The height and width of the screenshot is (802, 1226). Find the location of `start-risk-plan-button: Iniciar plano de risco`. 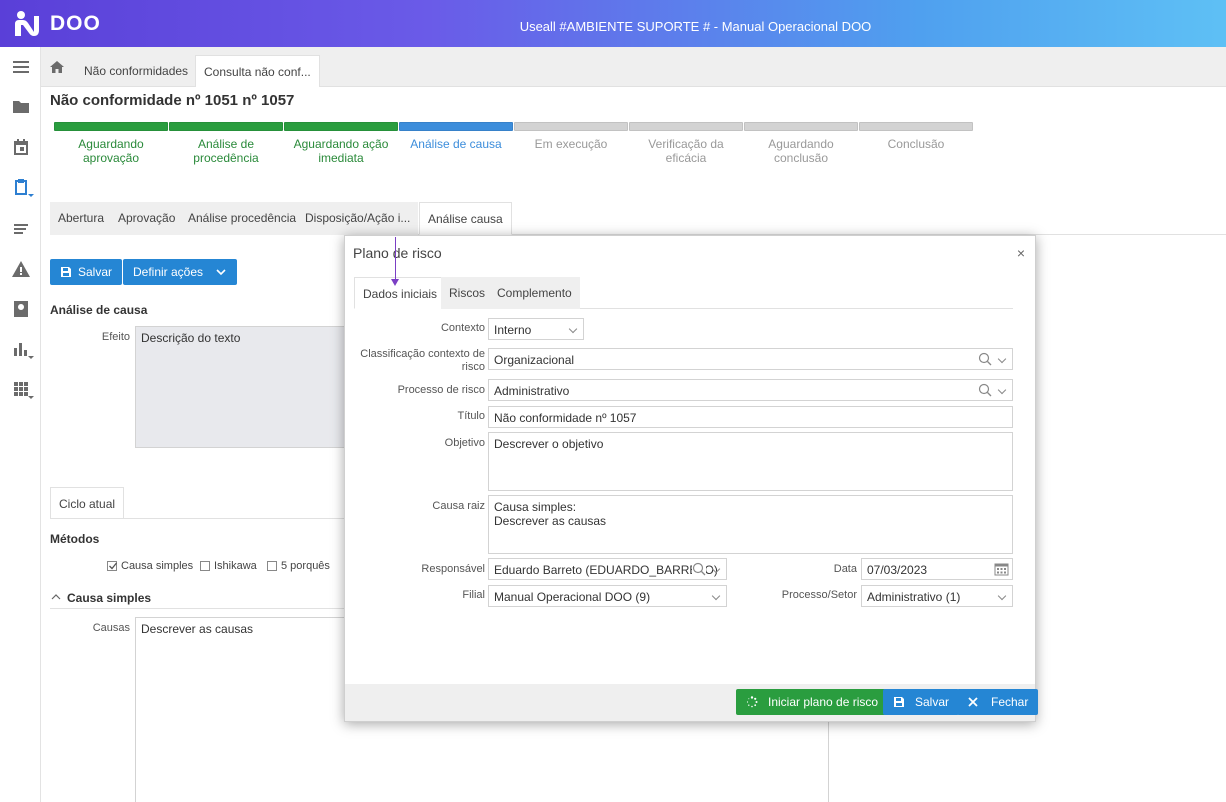

start-risk-plan-button: Iniciar plano de risco is located at coordinates (812, 702).